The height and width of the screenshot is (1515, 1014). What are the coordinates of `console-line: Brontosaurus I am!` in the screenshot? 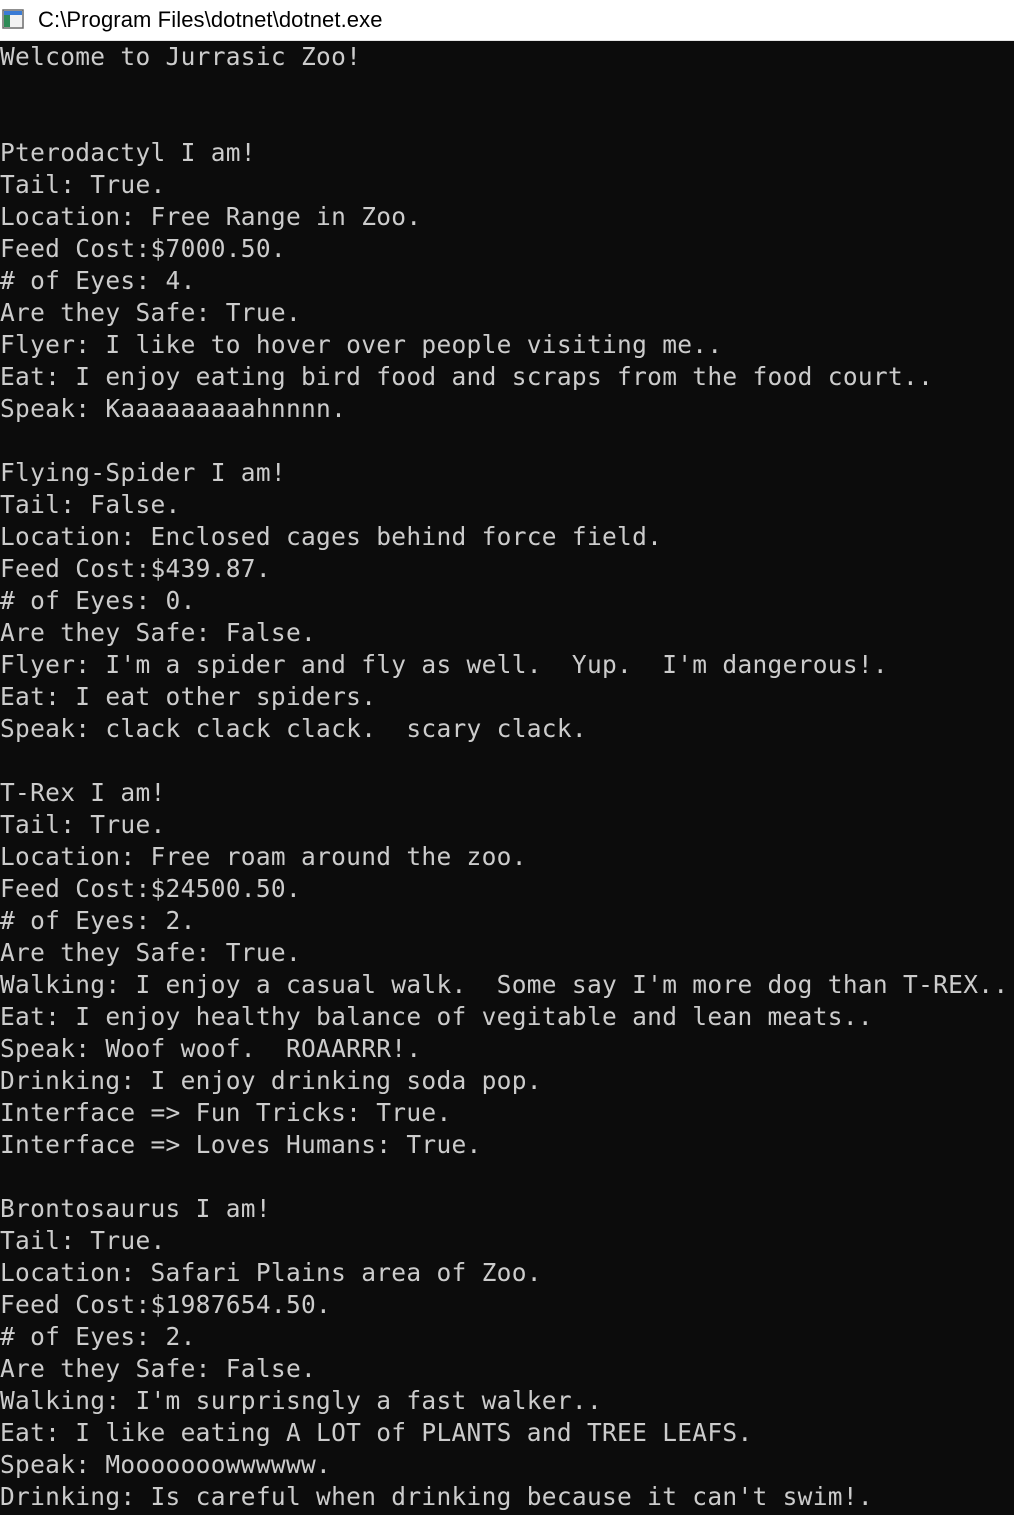 It's located at (135, 1208).